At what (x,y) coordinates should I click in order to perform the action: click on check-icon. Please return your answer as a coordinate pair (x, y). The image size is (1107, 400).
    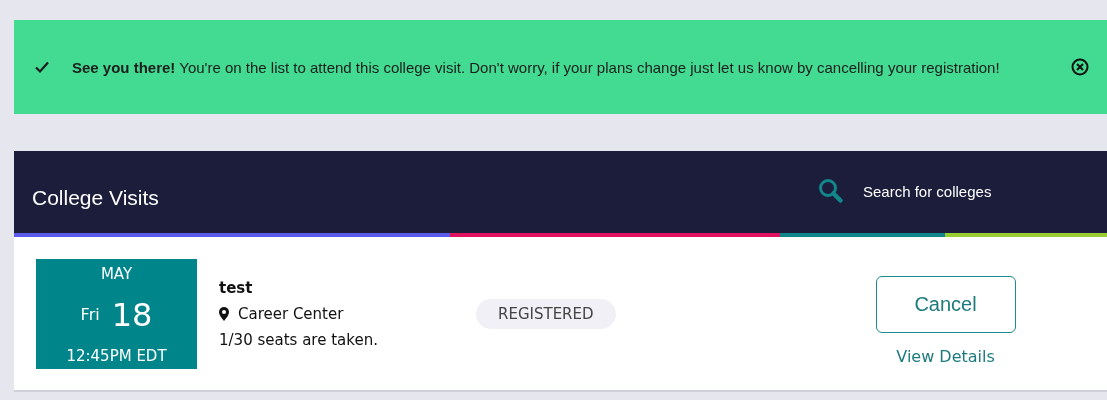
    Looking at the image, I should click on (42, 67).